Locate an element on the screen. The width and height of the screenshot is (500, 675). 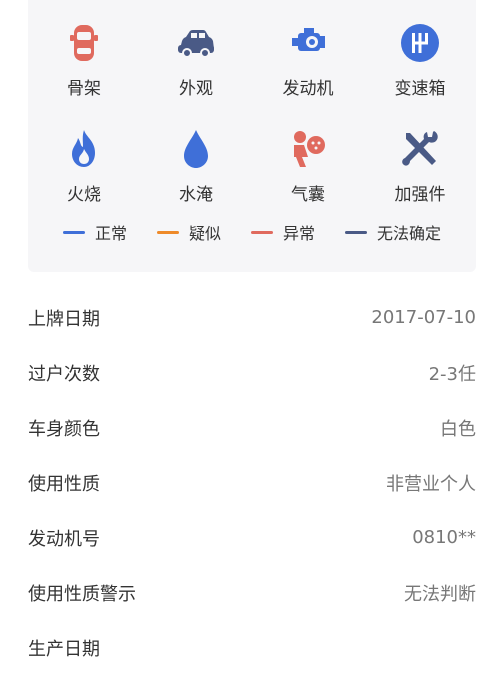
inspection-item-label: 外观 is located at coordinates (196, 89).